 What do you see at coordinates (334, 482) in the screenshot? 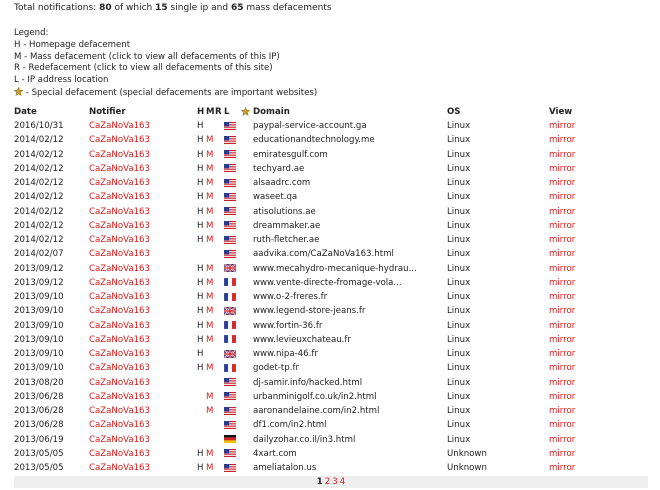
I see `page-link-3: 3` at bounding box center [334, 482].